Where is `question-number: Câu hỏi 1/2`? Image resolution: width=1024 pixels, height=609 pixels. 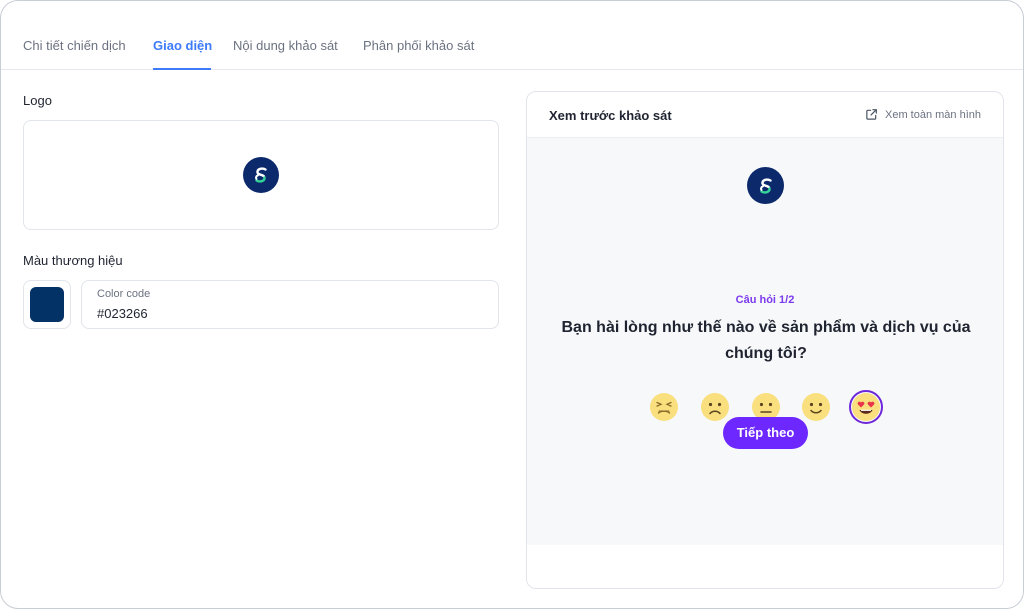 question-number: Câu hỏi 1/2 is located at coordinates (765, 300).